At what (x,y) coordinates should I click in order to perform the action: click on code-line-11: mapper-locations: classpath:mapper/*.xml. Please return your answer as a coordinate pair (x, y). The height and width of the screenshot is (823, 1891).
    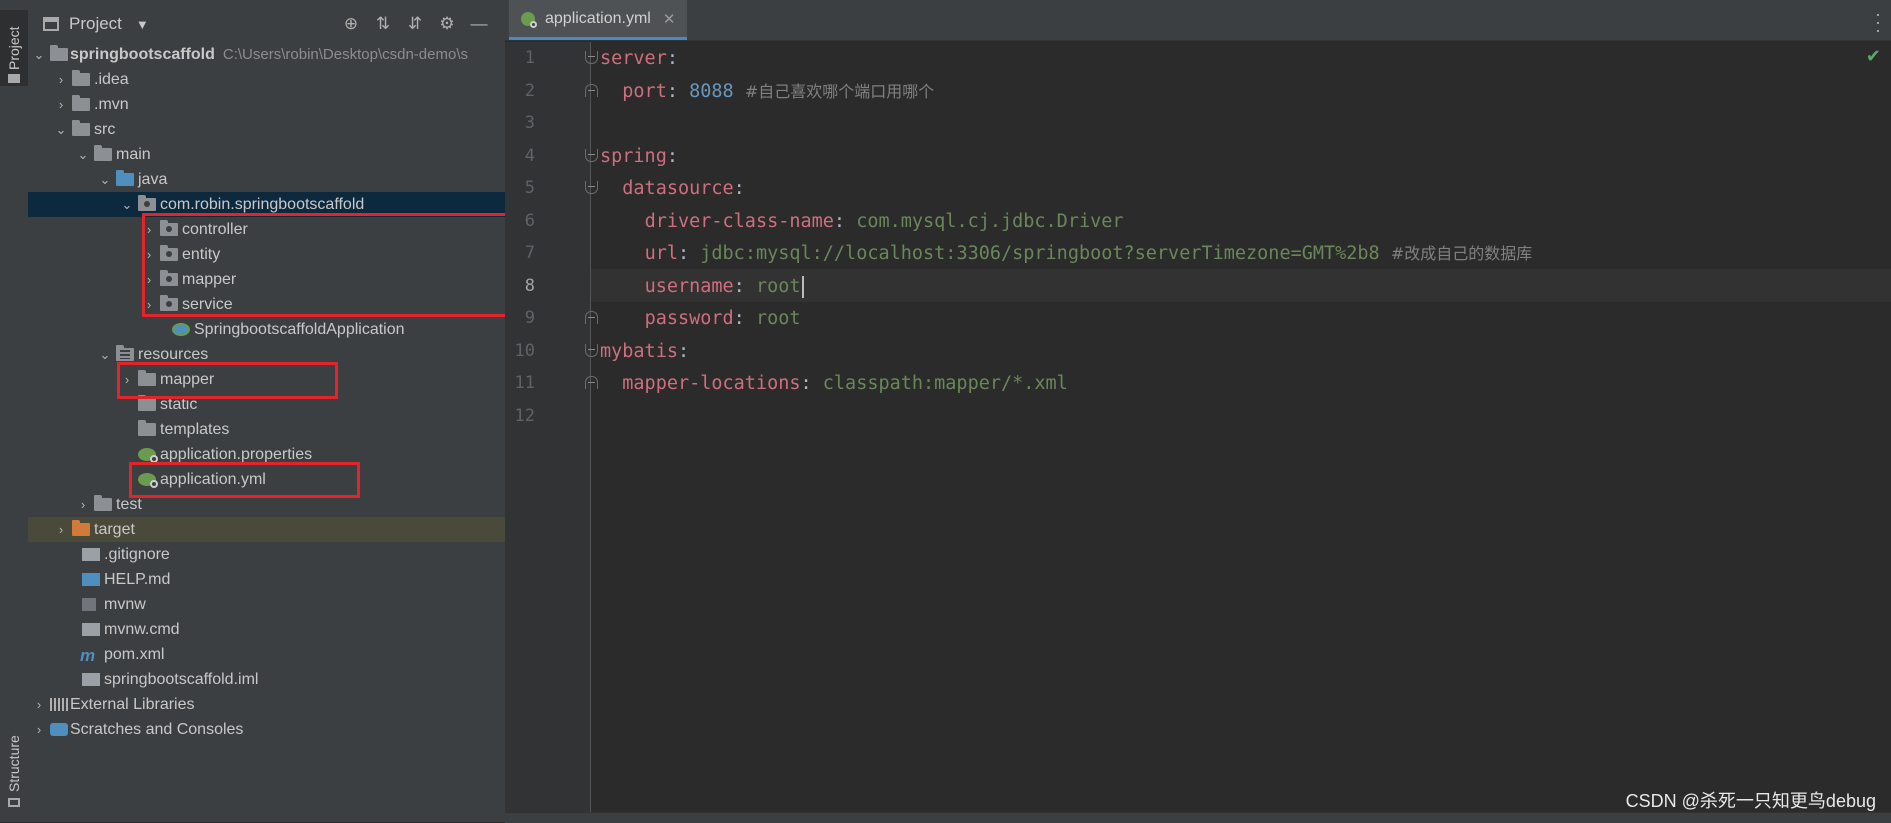
    Looking at the image, I should click on (834, 383).